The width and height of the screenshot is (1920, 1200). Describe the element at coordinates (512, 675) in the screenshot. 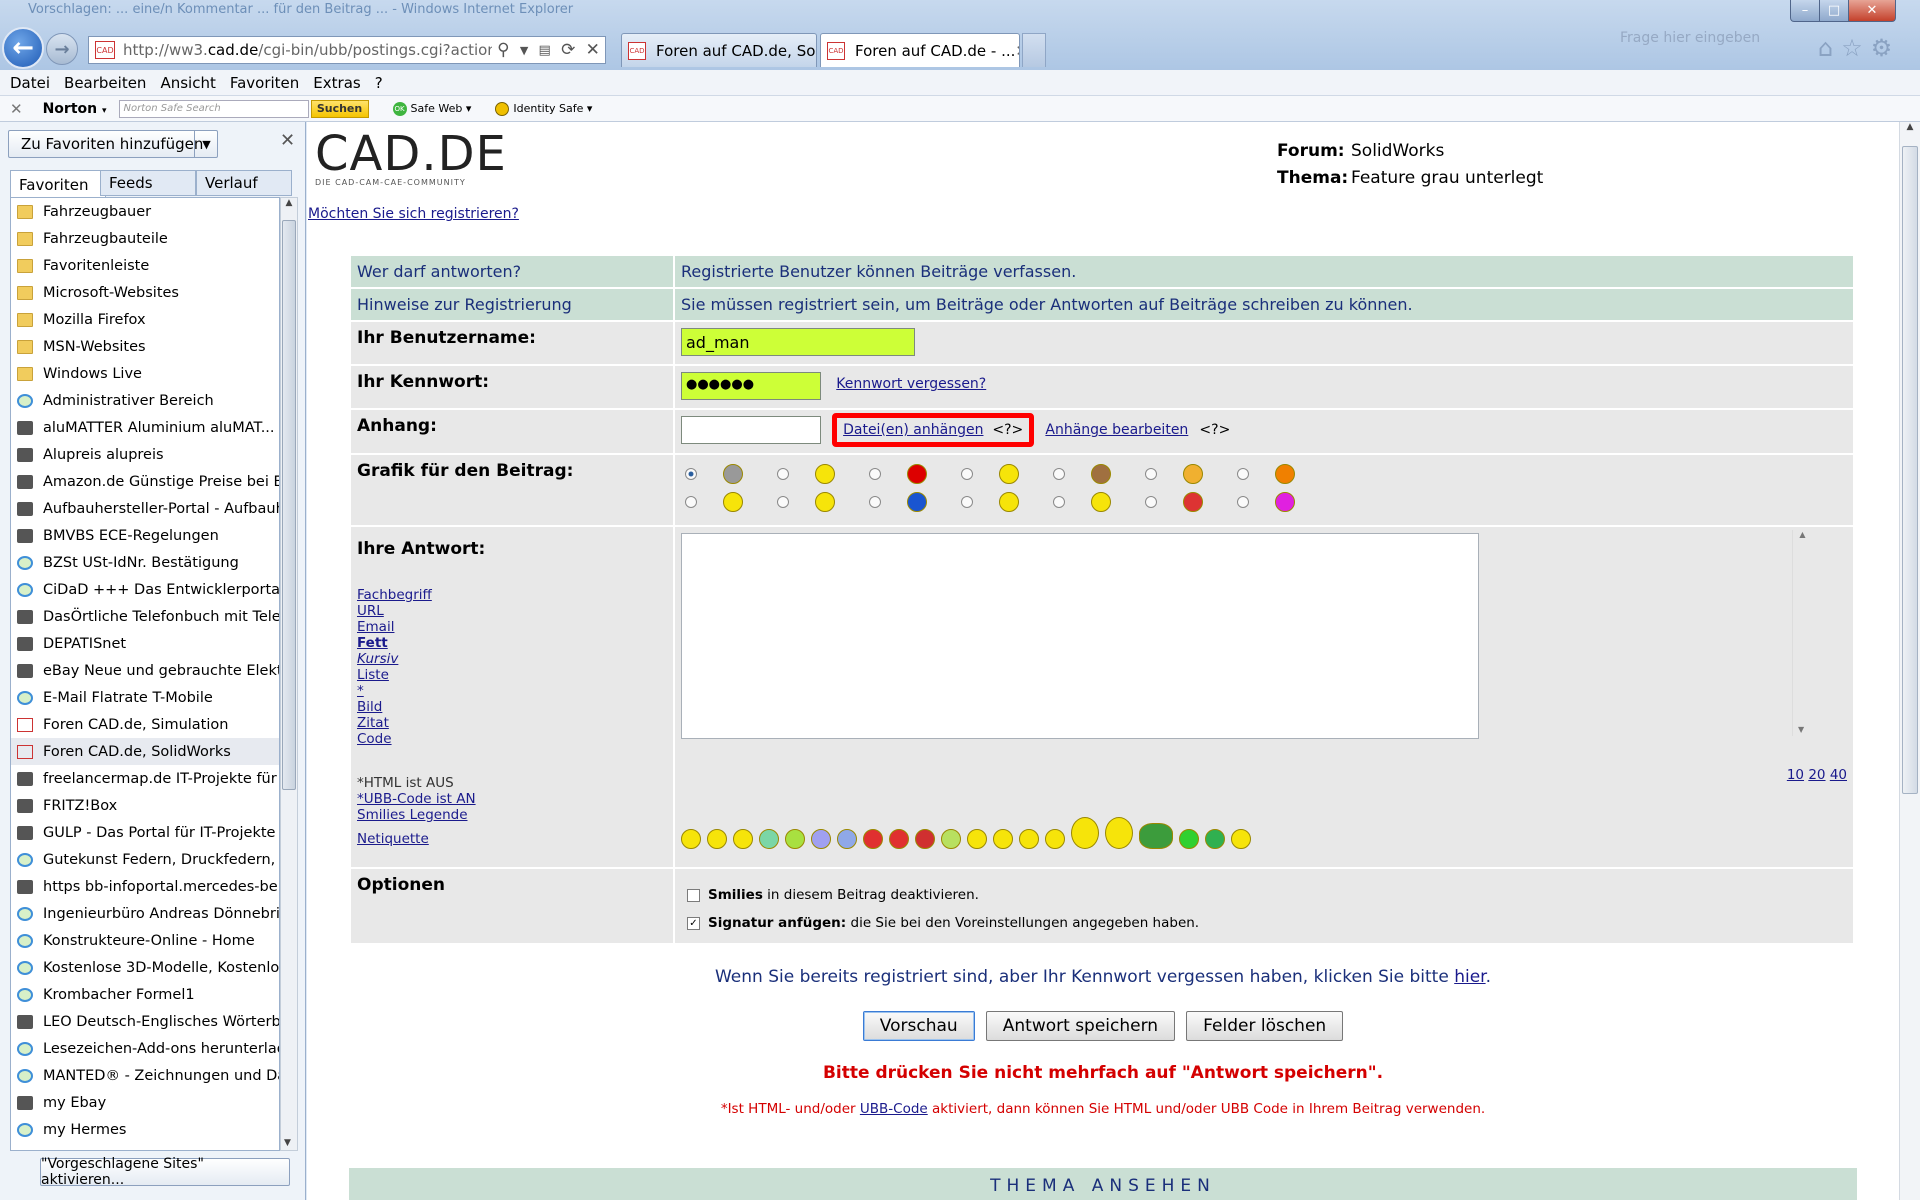

I see `ubb-code-link: Liste` at that location.